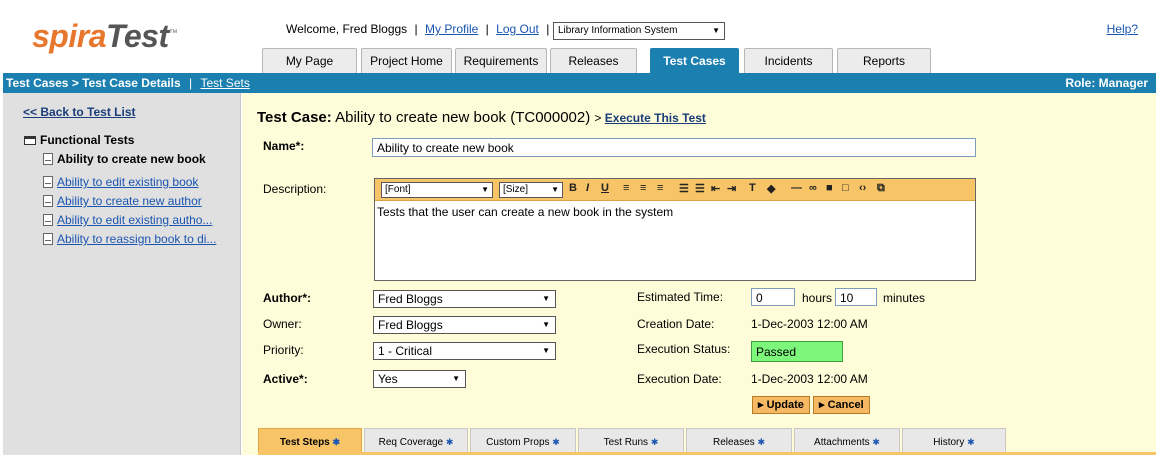 The height and width of the screenshot is (455, 1156). I want to click on test-sets-link: Test Sets, so click(224, 83).